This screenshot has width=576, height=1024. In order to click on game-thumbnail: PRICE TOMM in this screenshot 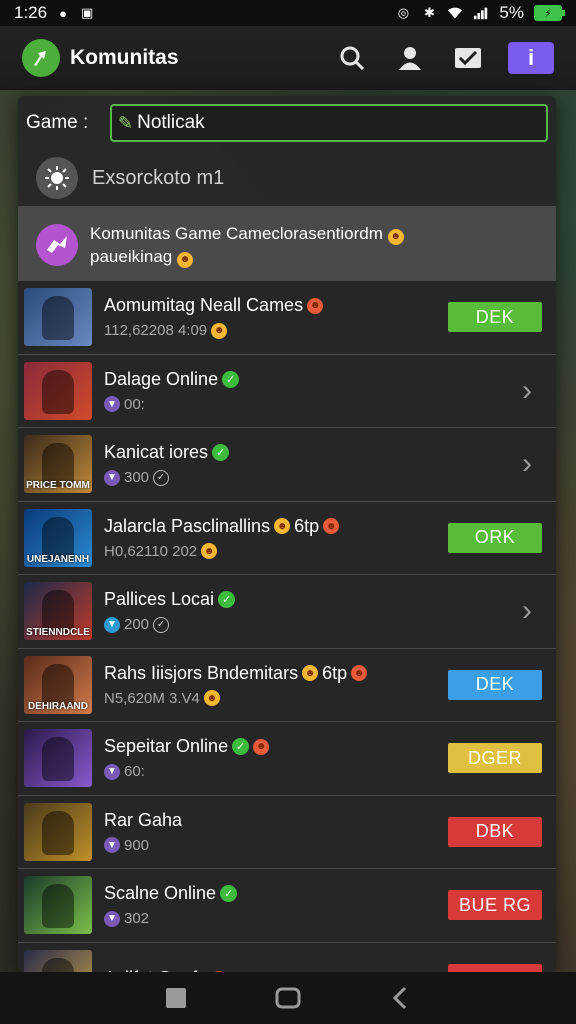, I will do `click(58, 464)`.